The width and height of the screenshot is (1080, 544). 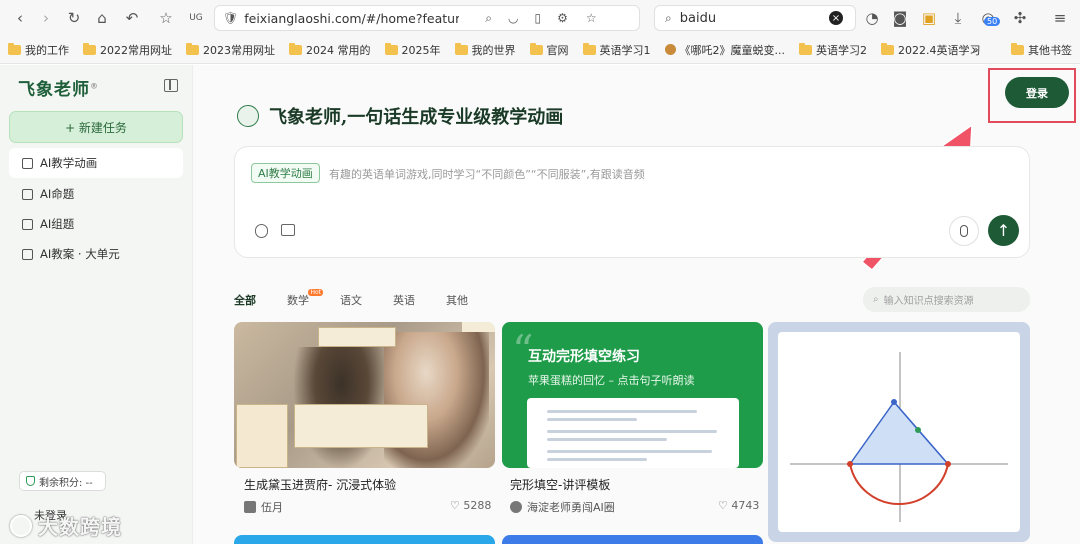 I want to click on bookmark-add-icon: ☆, so click(x=591, y=18).